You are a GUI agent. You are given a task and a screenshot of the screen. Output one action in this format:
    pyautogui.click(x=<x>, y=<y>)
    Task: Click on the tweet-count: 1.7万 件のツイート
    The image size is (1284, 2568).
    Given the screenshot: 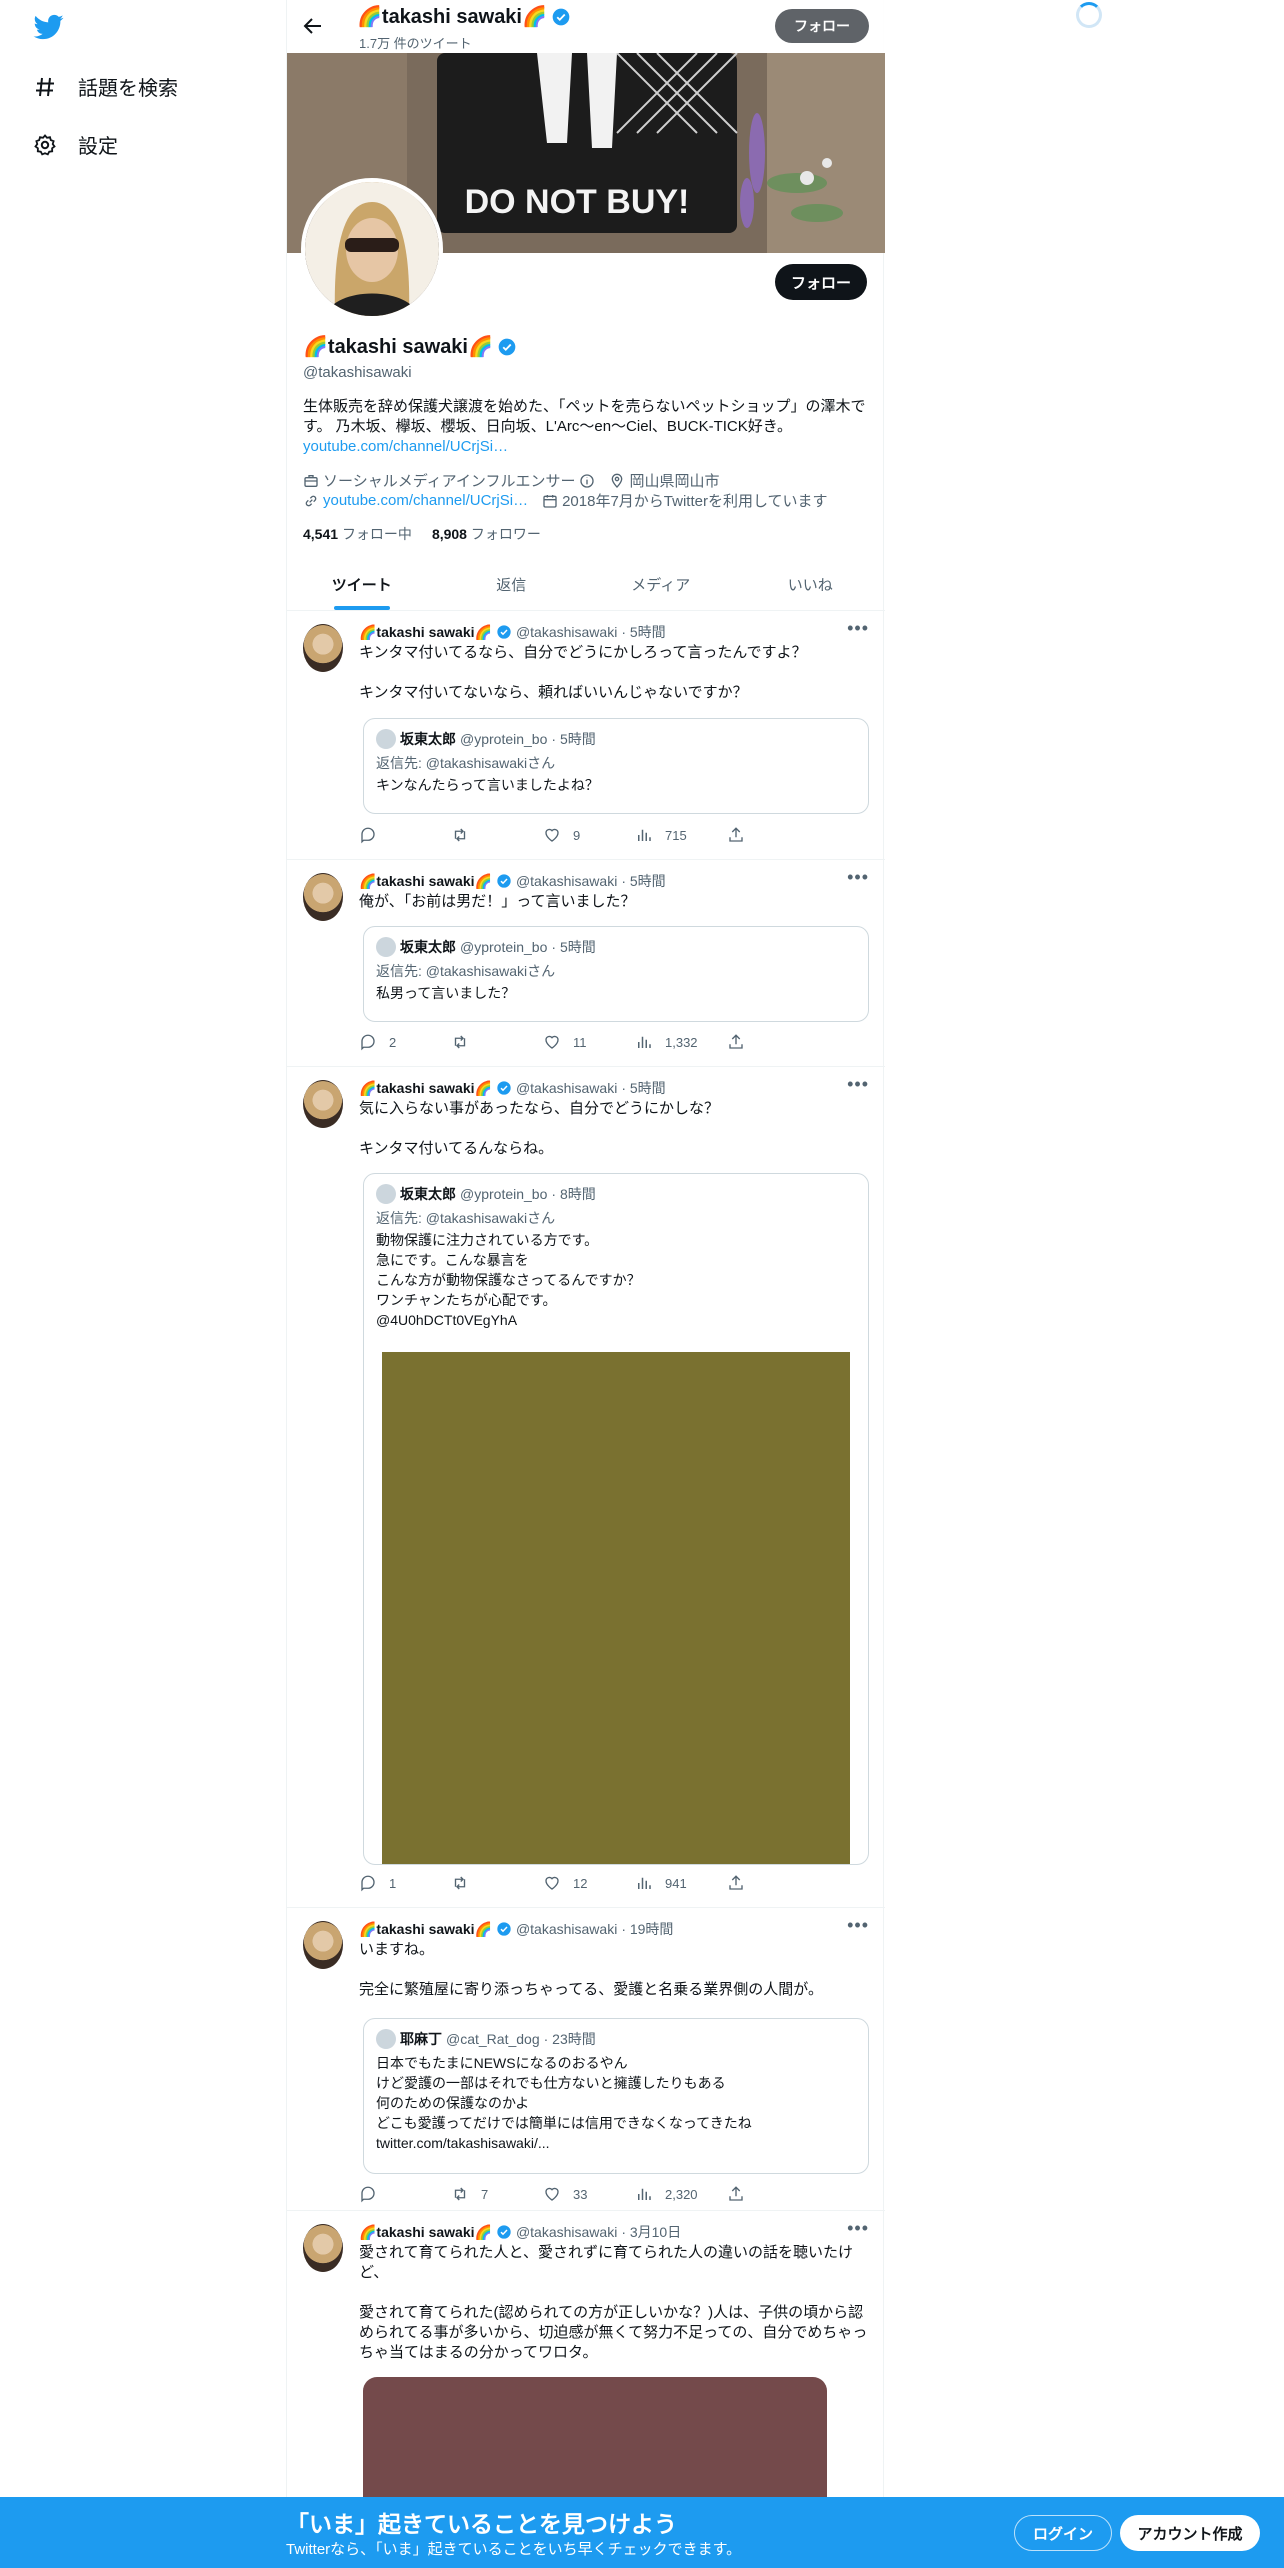 What is the action you would take?
    pyautogui.click(x=415, y=43)
    